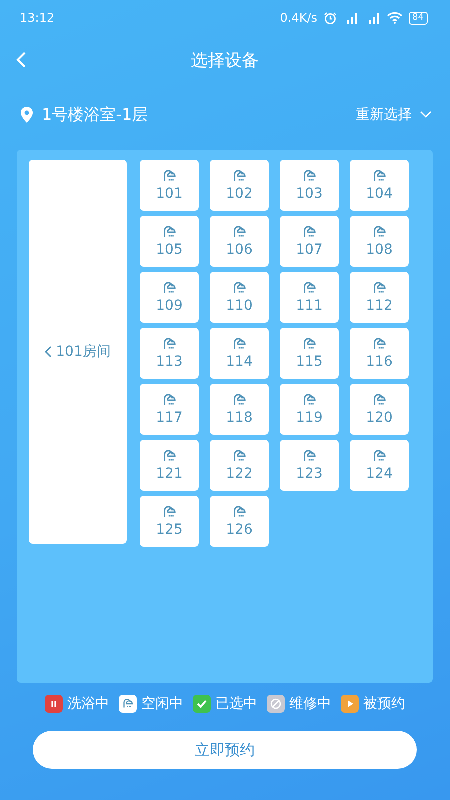 The height and width of the screenshot is (800, 450). I want to click on device-number: 118, so click(239, 418).